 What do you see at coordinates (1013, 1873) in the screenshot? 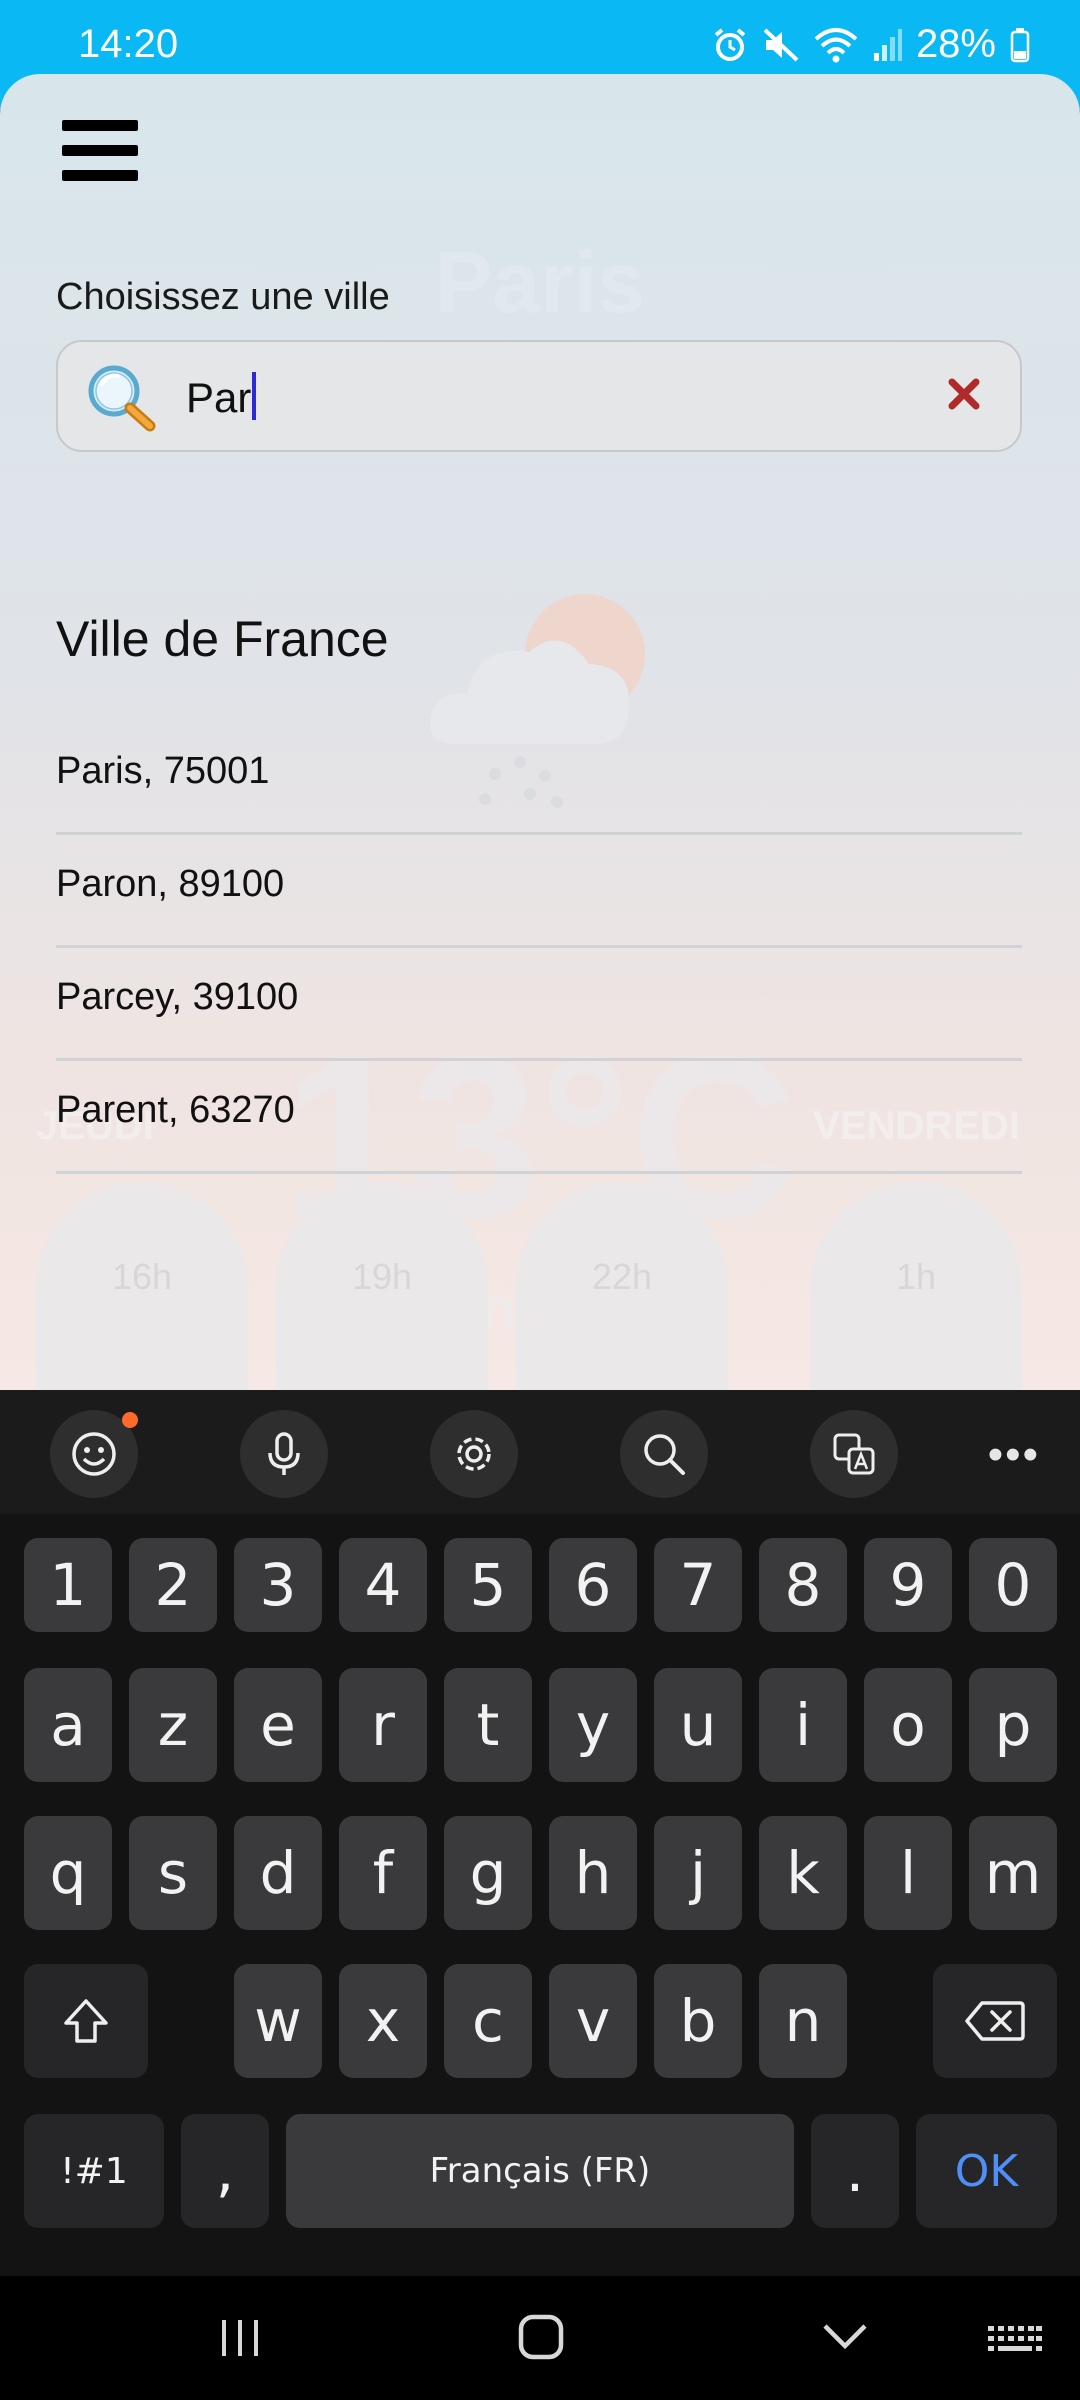
I see `key: m` at bounding box center [1013, 1873].